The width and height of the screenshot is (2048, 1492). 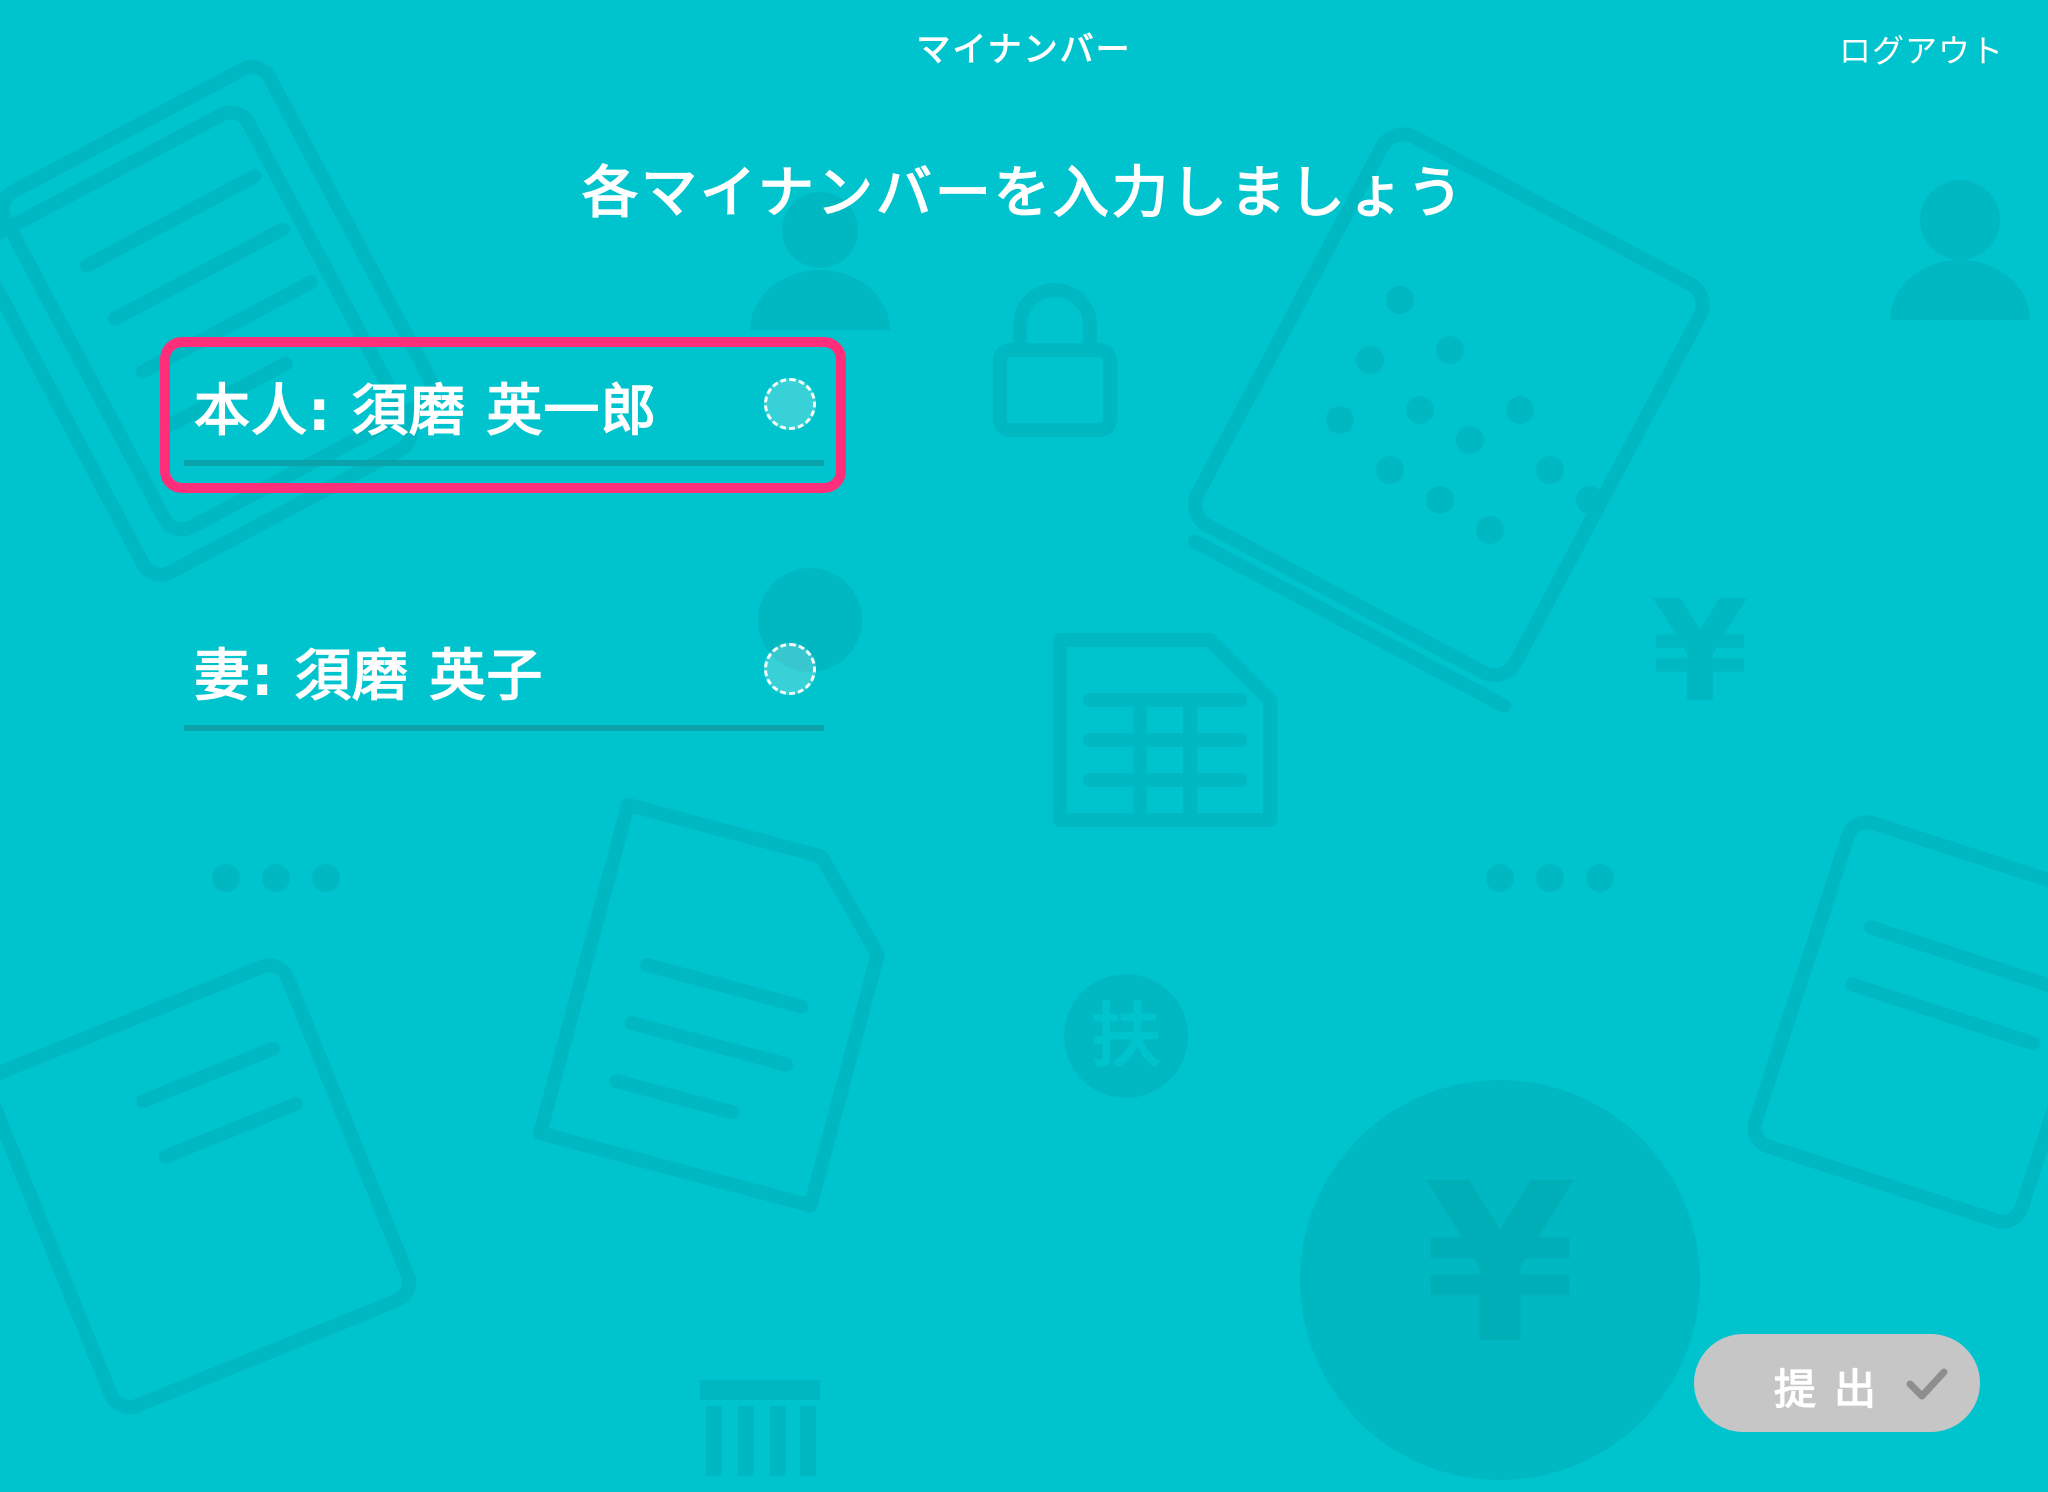 What do you see at coordinates (709, 1005) in the screenshot?
I see `document-icon` at bounding box center [709, 1005].